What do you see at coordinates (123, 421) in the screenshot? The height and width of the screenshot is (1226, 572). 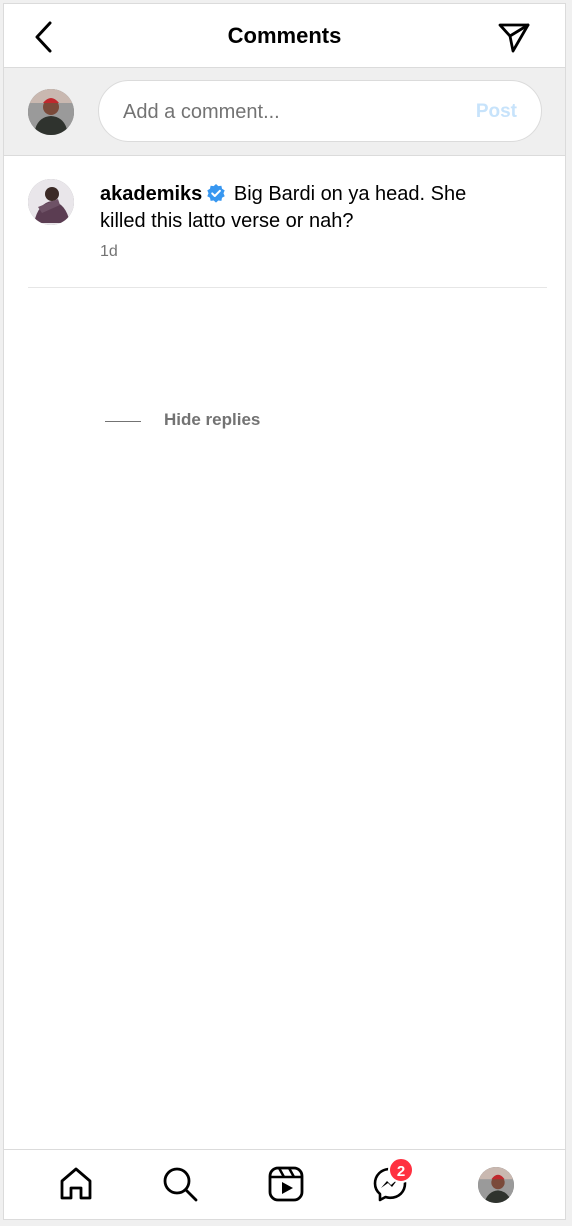 I see `replies-line` at bounding box center [123, 421].